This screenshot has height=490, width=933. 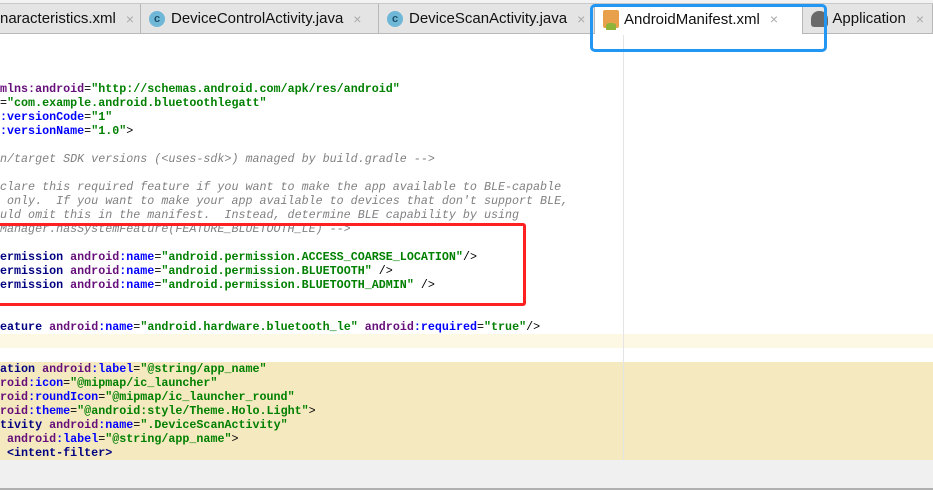 I want to click on code-line: :versionCode="1", so click(x=466, y=117).